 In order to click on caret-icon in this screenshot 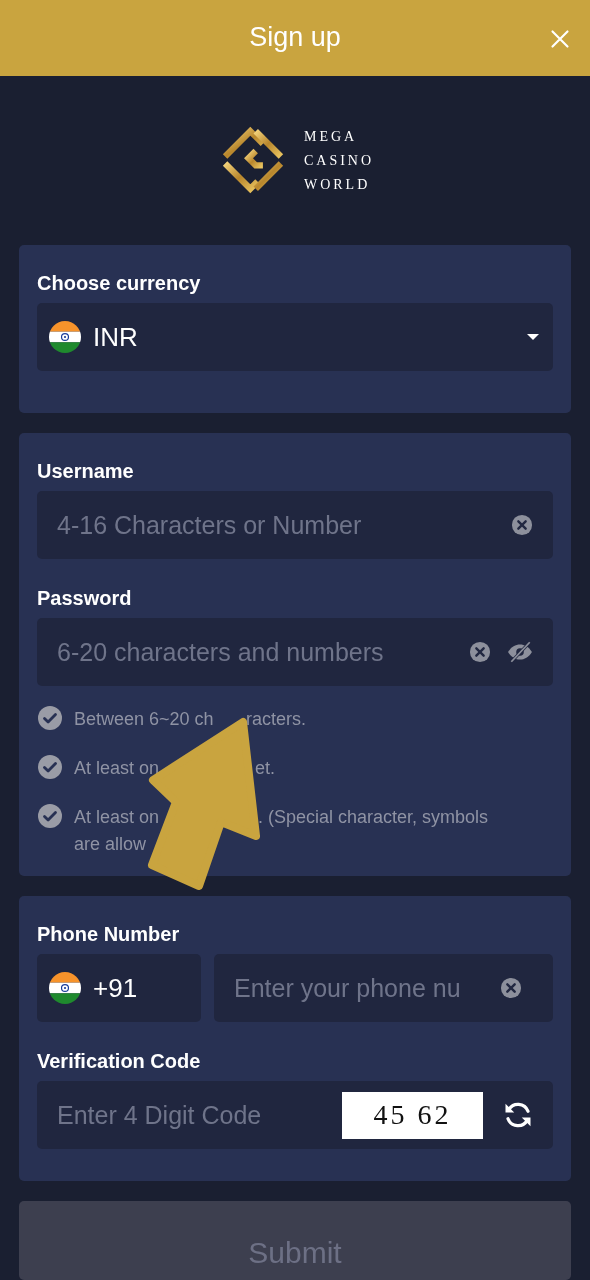, I will do `click(533, 337)`.